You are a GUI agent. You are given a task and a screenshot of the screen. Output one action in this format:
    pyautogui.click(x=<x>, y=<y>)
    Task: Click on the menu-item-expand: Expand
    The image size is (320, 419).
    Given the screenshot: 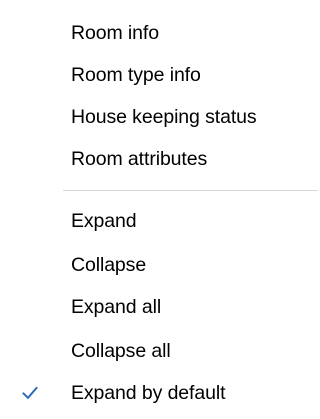 What is the action you would take?
    pyautogui.click(x=160, y=221)
    